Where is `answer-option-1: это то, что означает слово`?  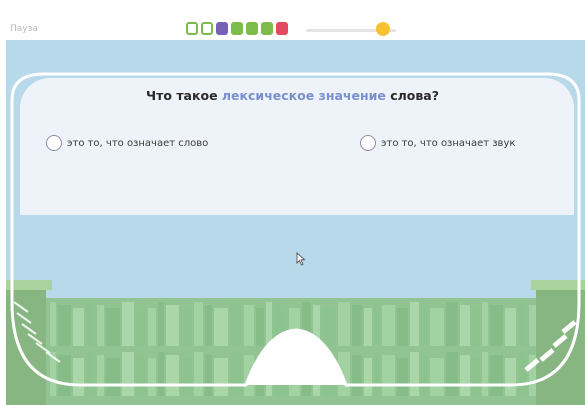 answer-option-1: это то, что означает слово is located at coordinates (127, 143).